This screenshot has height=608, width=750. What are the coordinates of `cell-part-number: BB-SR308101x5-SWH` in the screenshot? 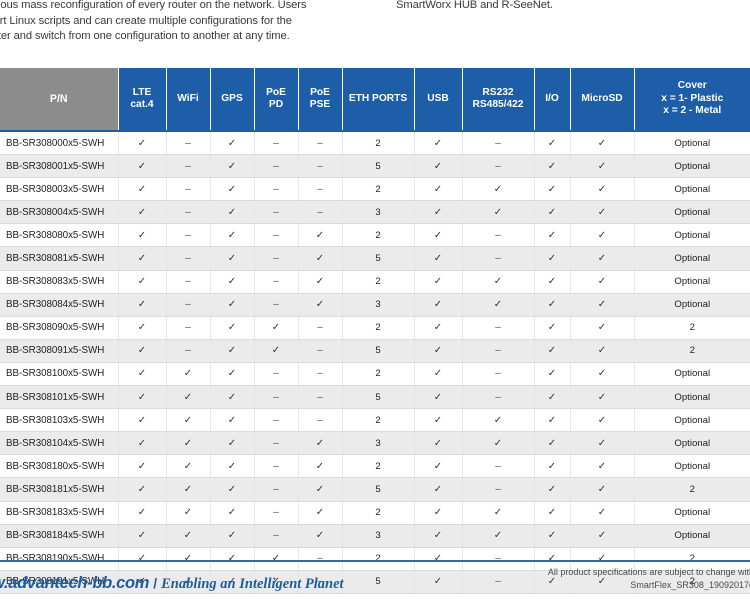 It's located at (59, 397).